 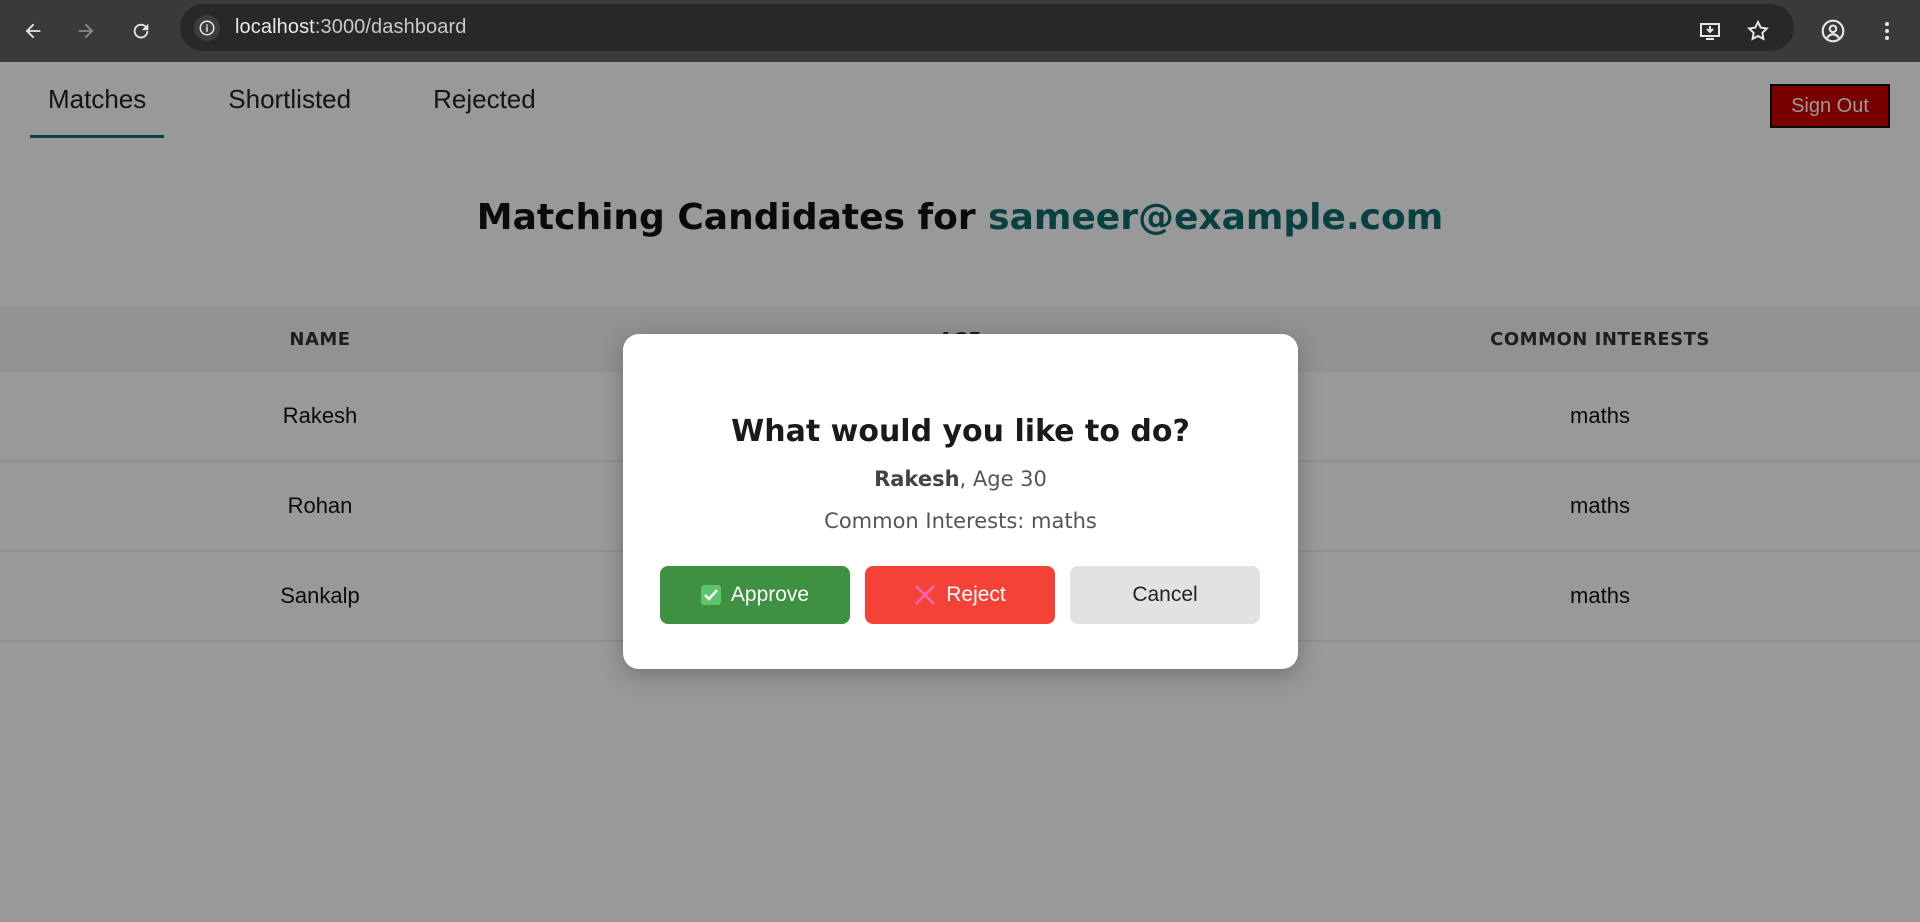 I want to click on profile-icon, so click(x=1833, y=31).